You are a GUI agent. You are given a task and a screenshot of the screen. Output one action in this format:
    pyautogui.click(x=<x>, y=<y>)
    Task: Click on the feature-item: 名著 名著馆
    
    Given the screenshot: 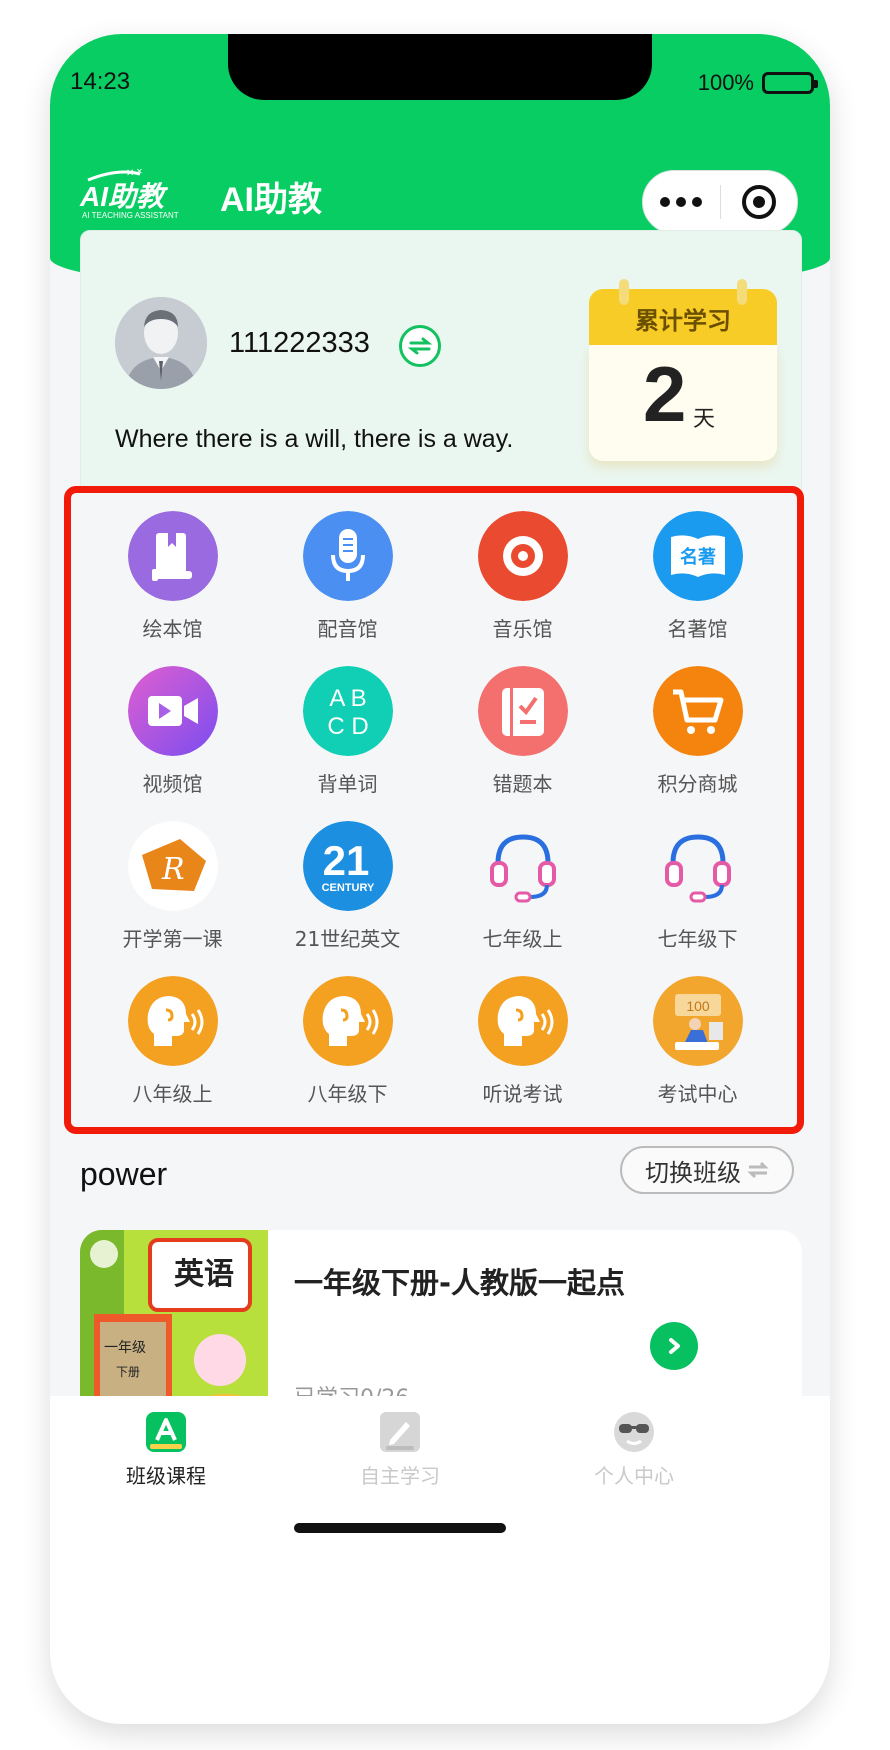 What is the action you would take?
    pyautogui.click(x=697, y=588)
    